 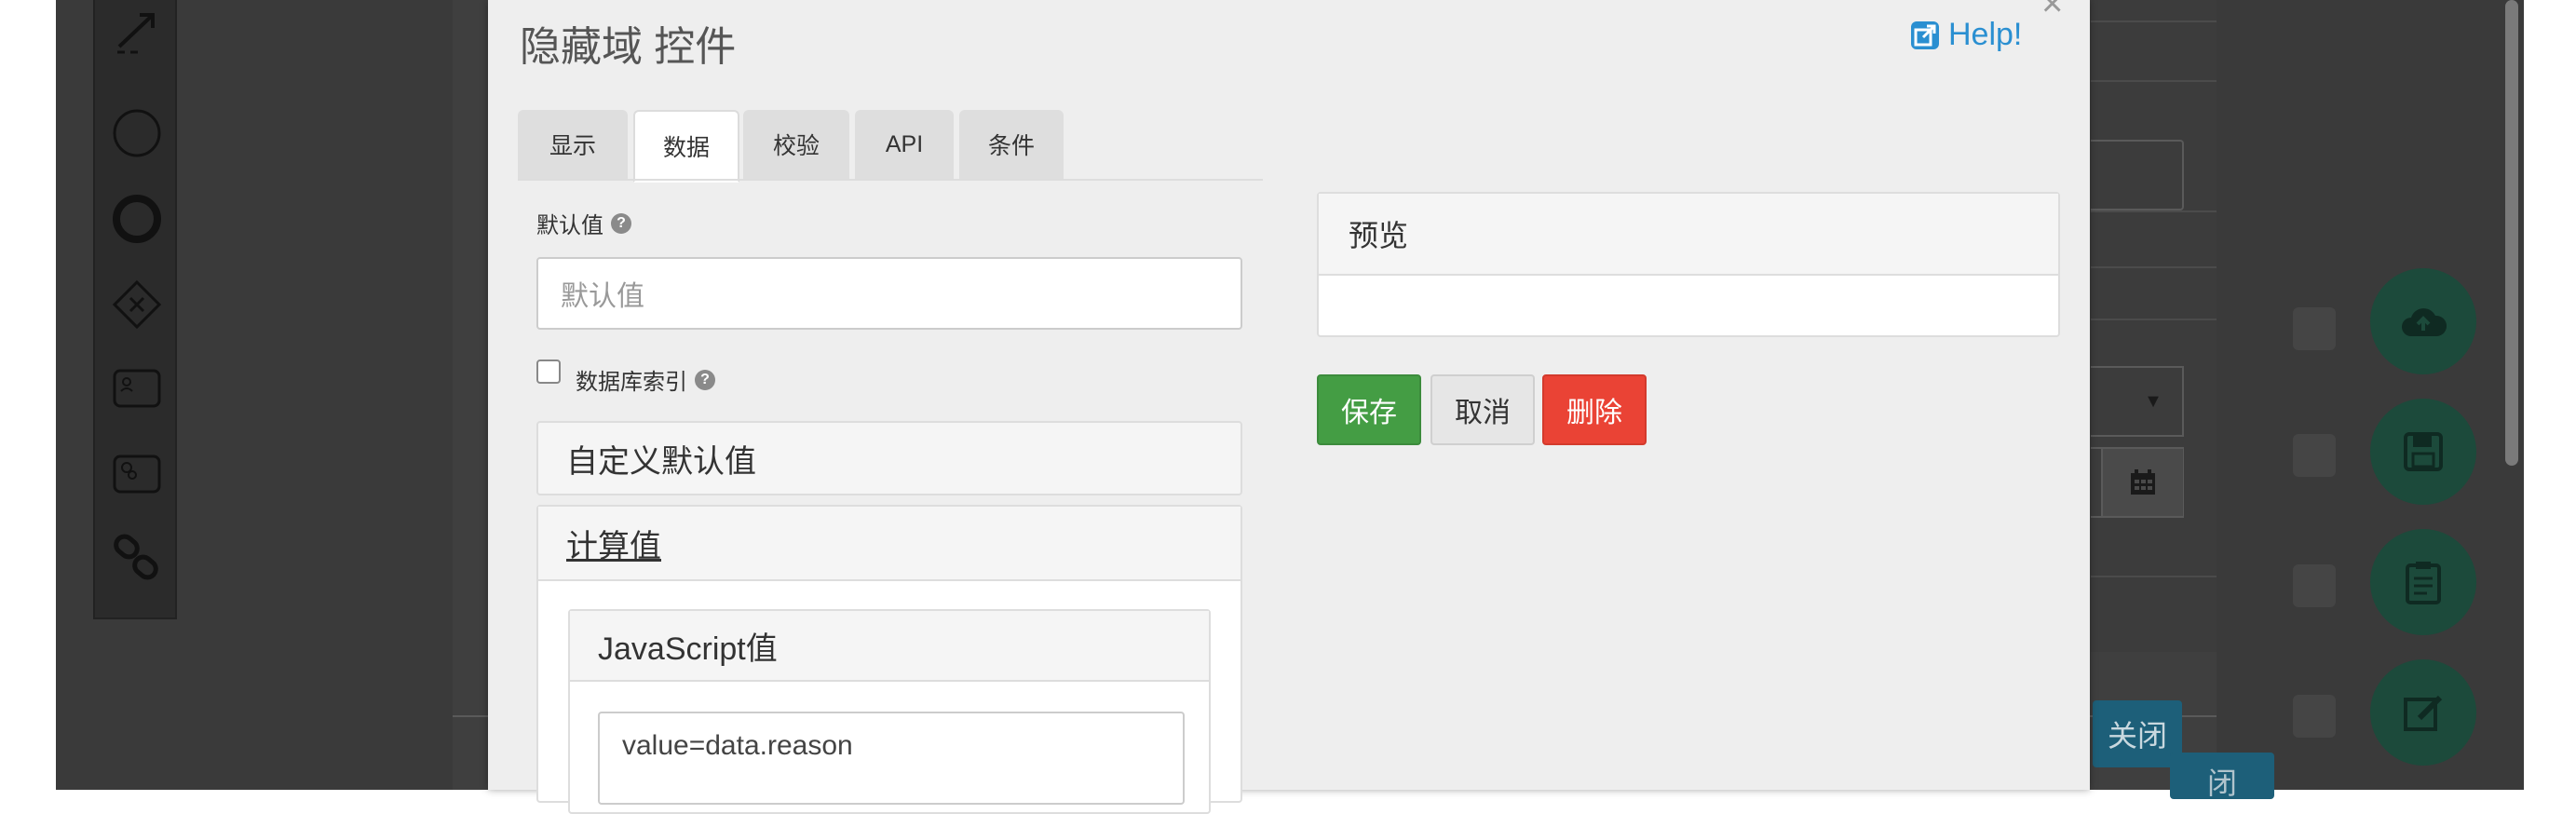 I want to click on db-index-checkbox, so click(x=548, y=372).